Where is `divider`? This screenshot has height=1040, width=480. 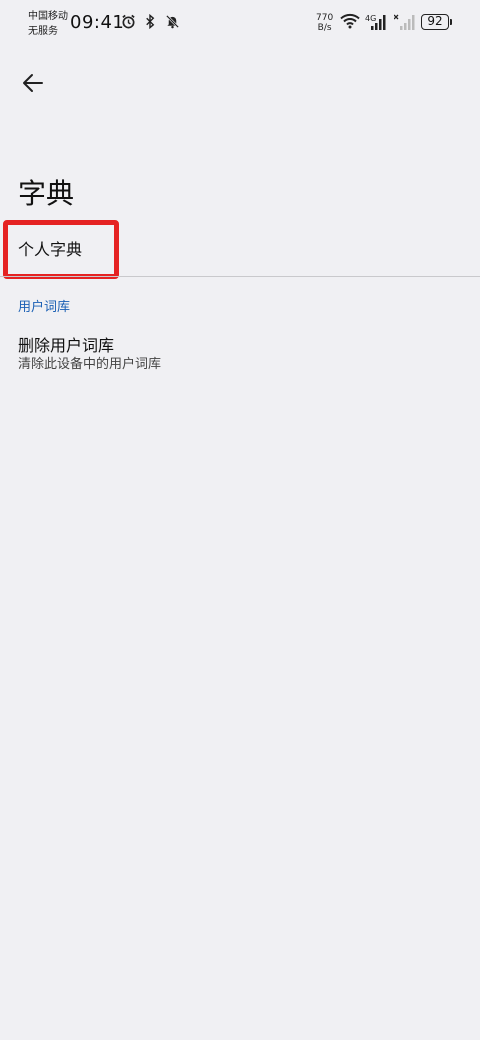 divider is located at coordinates (240, 276).